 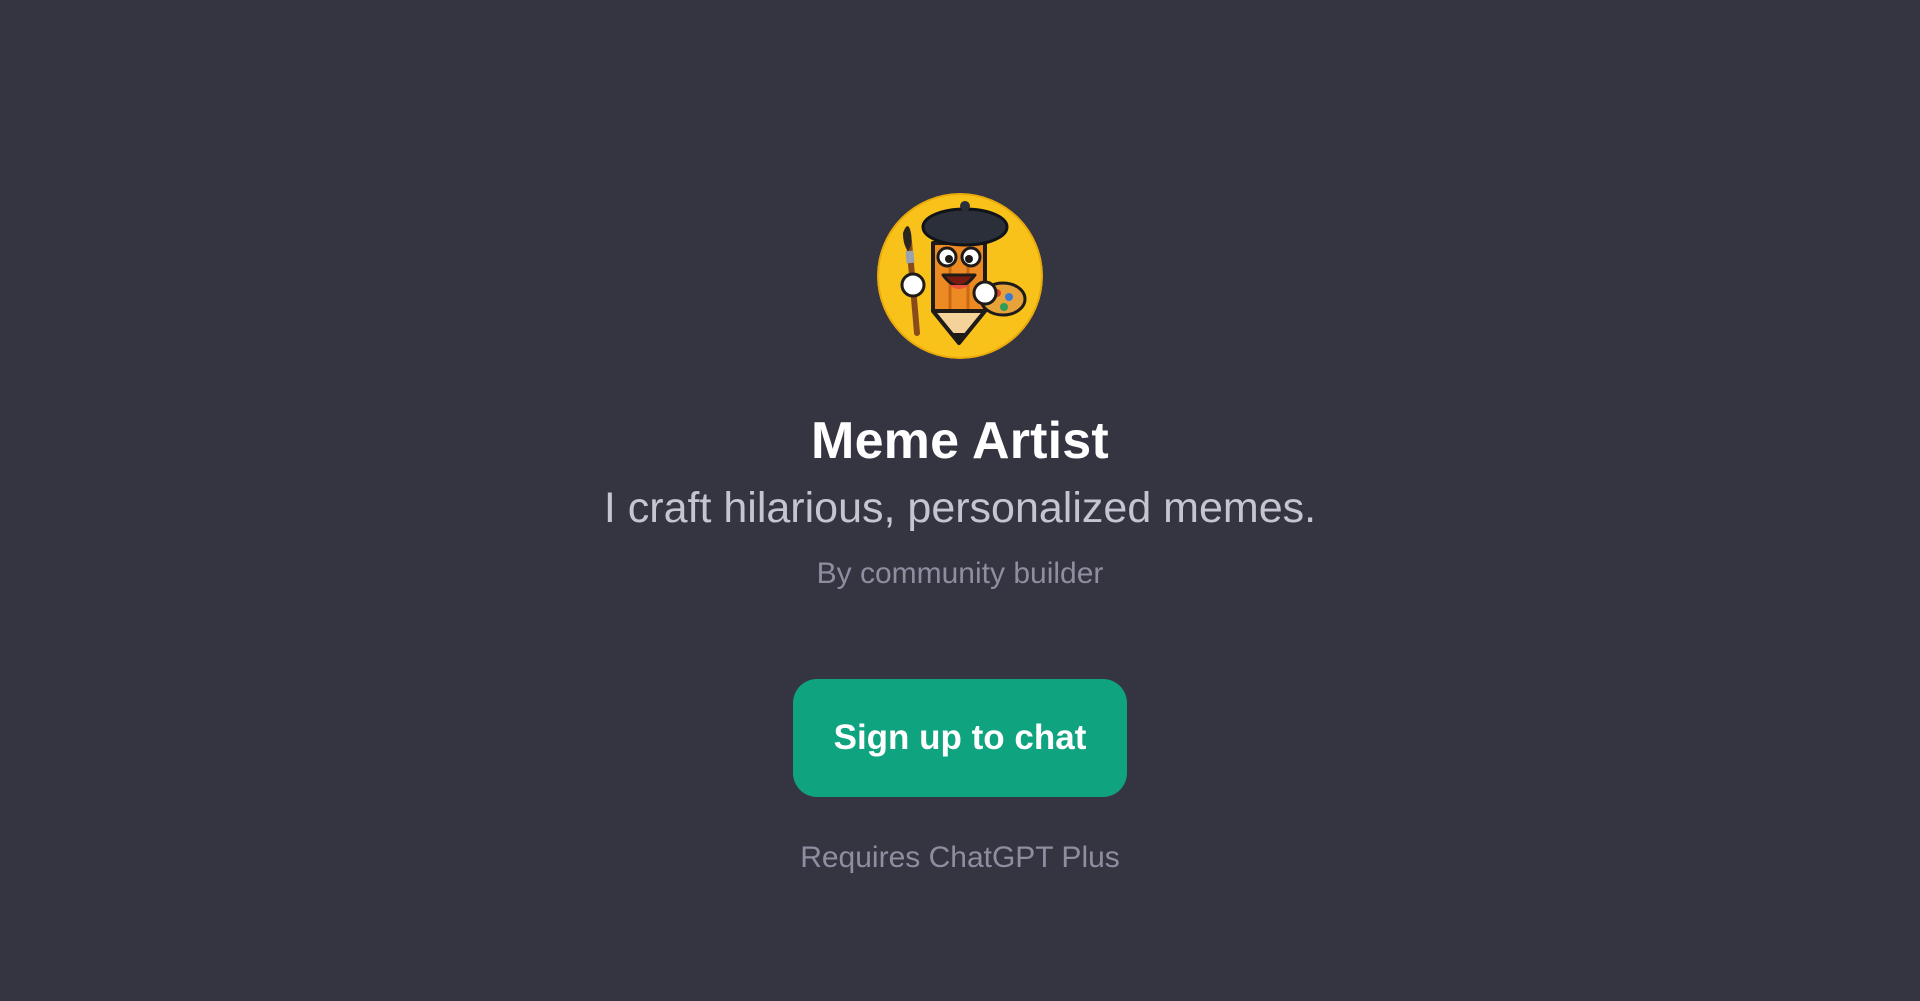 What do you see at coordinates (960, 738) in the screenshot?
I see `sign-up-to-chat-button: Sign up to chat` at bounding box center [960, 738].